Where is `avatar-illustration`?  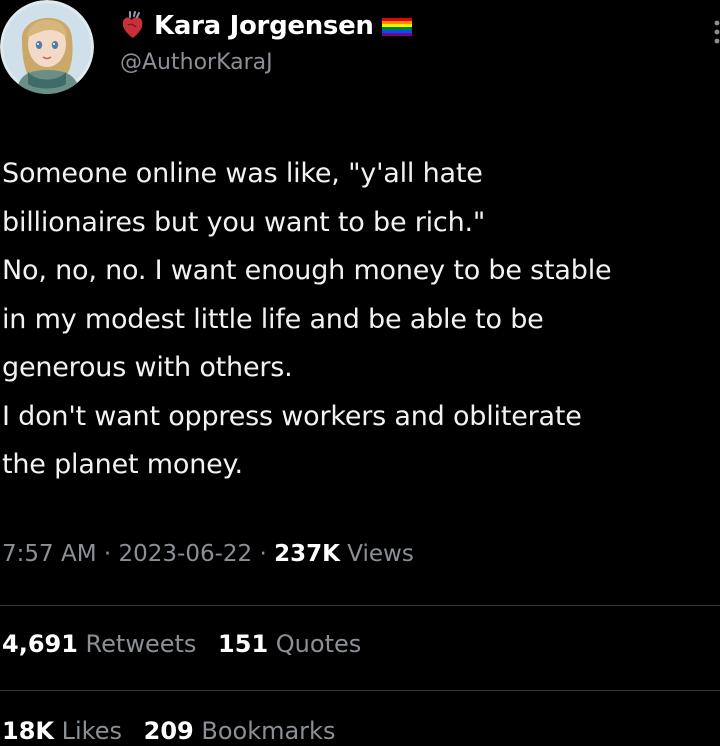 avatar-illustration is located at coordinates (47, 47).